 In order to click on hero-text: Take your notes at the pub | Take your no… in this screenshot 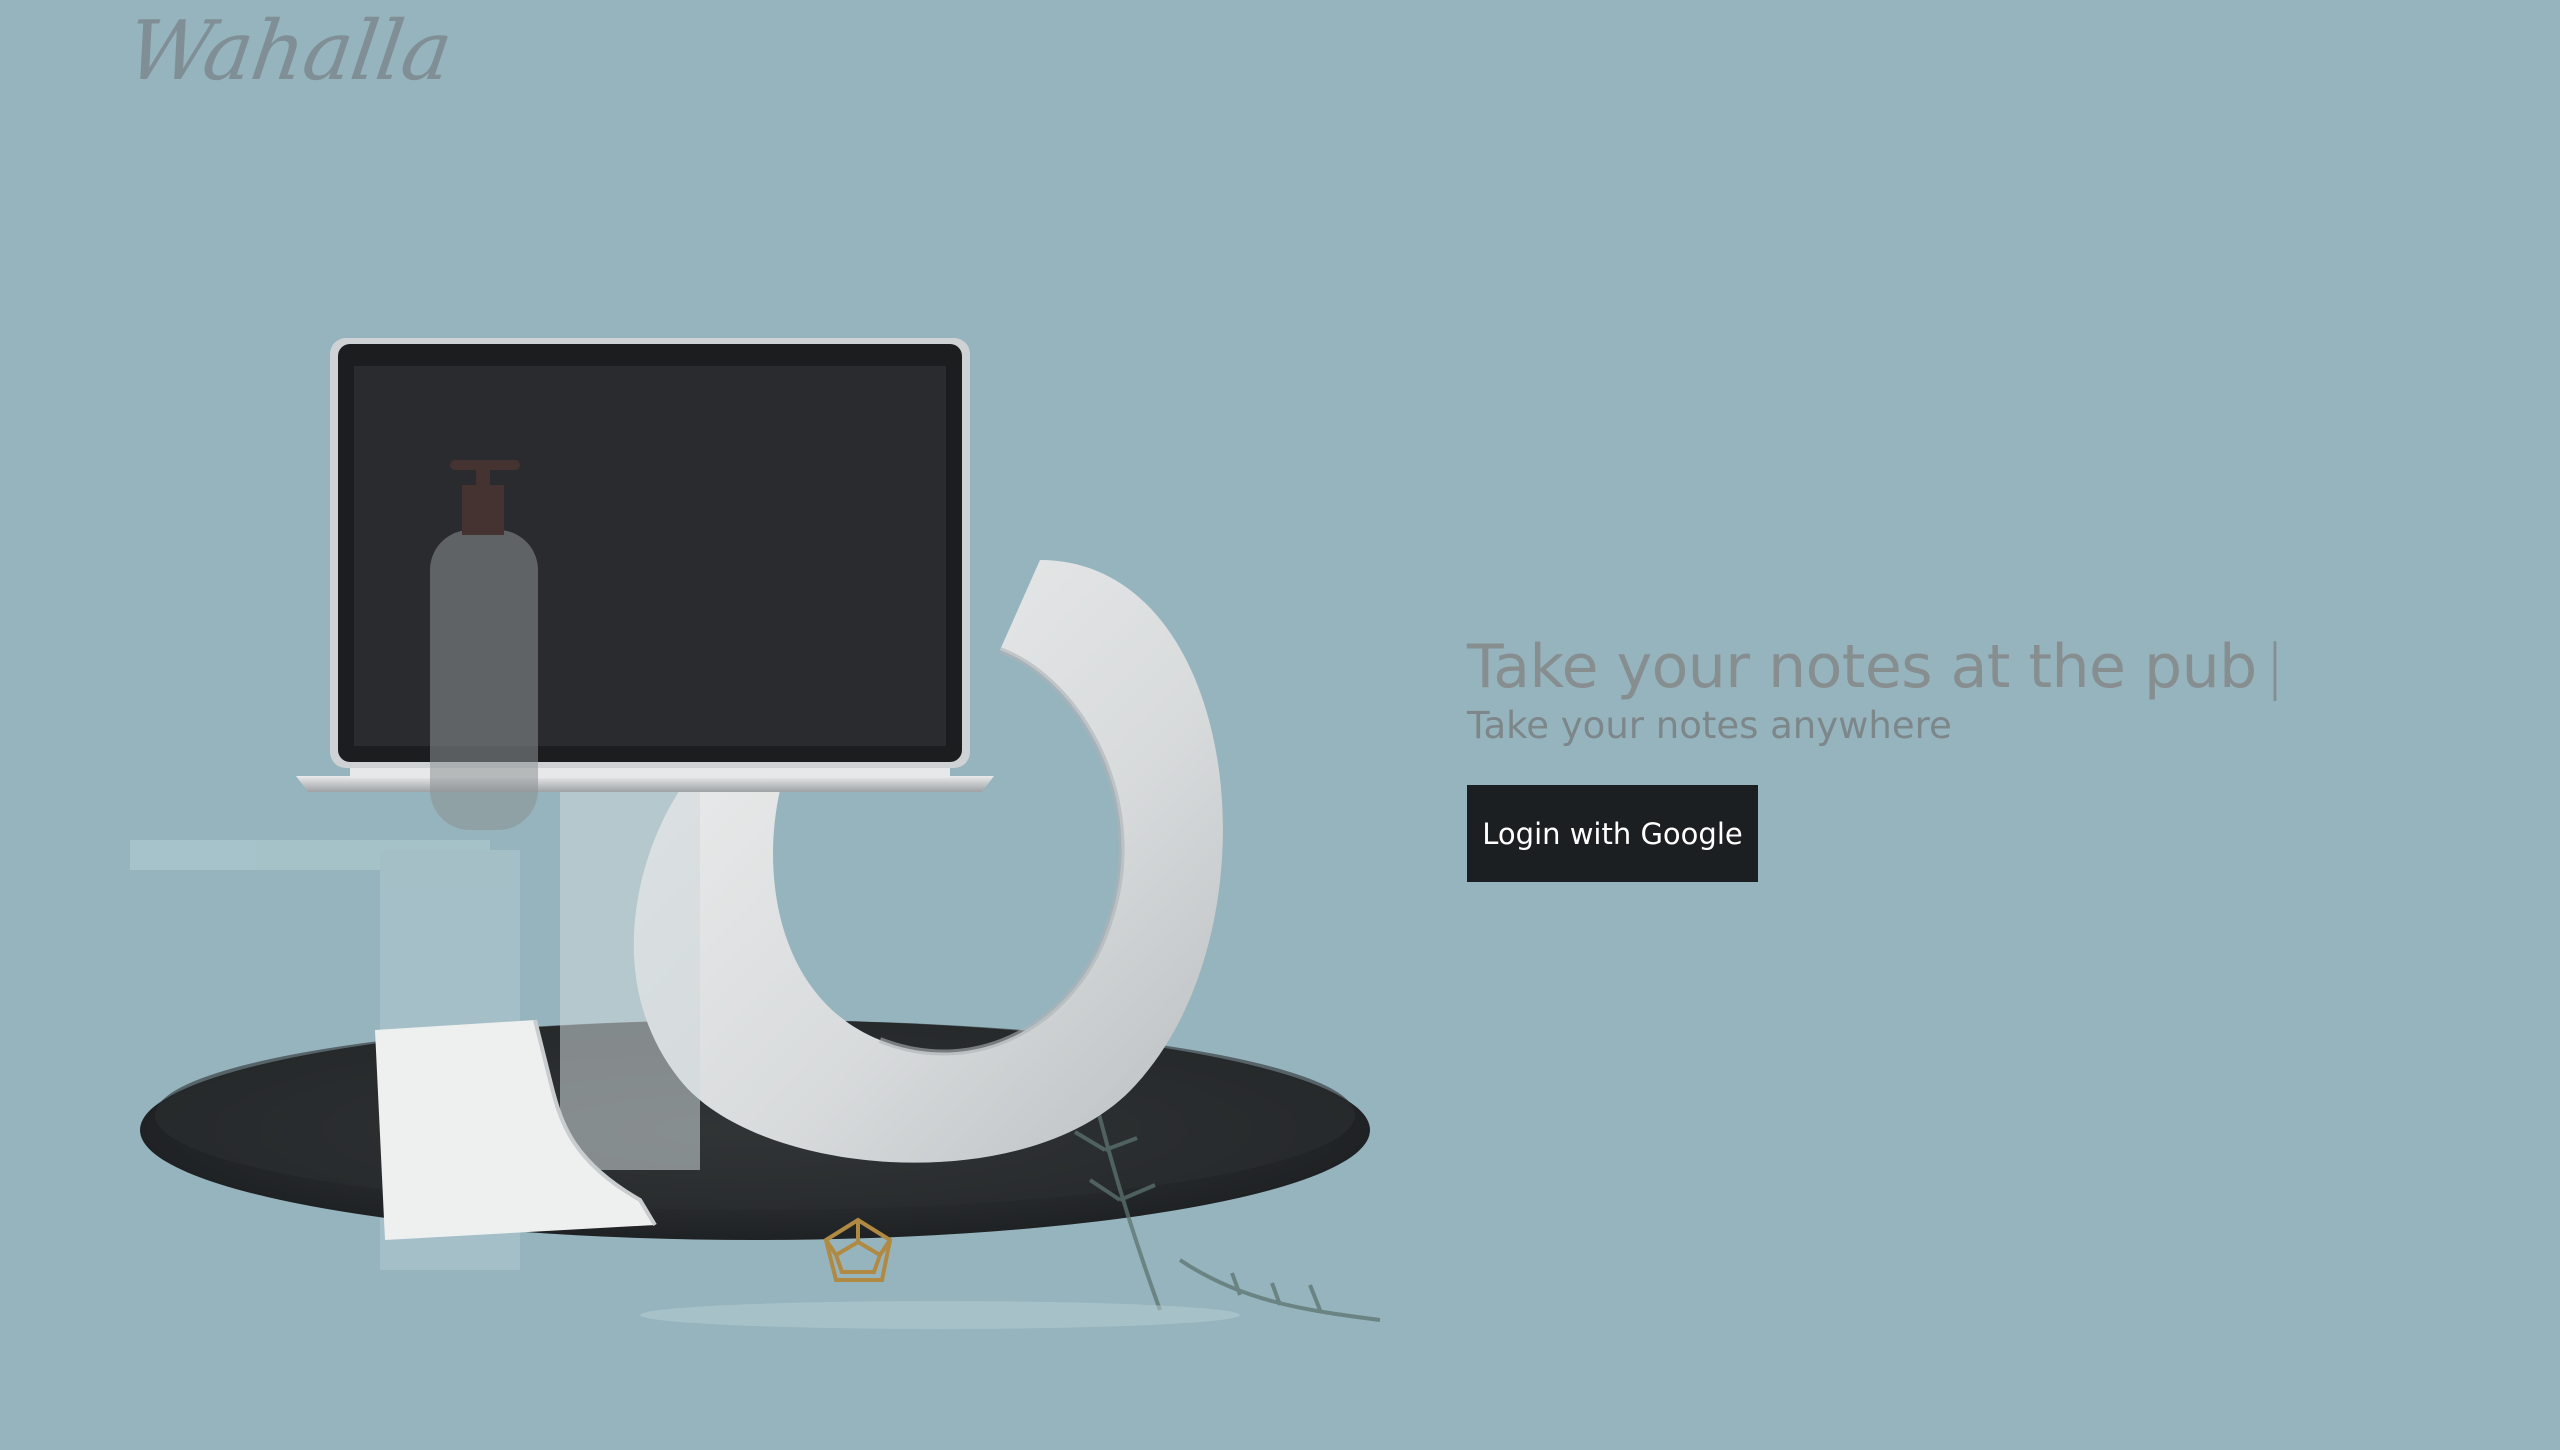, I will do `click(1876, 689)`.